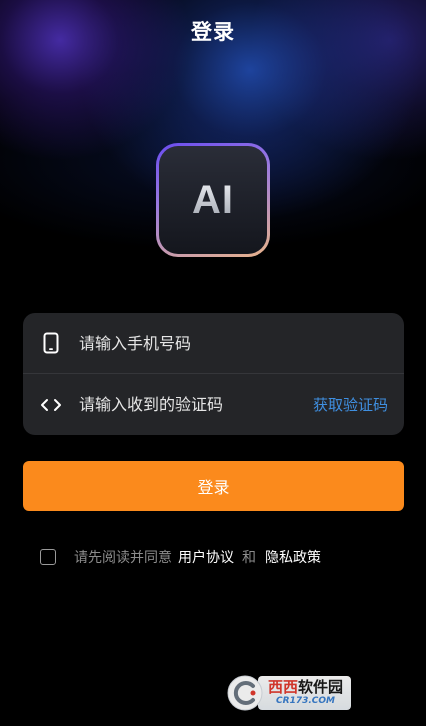  What do you see at coordinates (245, 693) in the screenshot?
I see `watermark-logo-icon` at bounding box center [245, 693].